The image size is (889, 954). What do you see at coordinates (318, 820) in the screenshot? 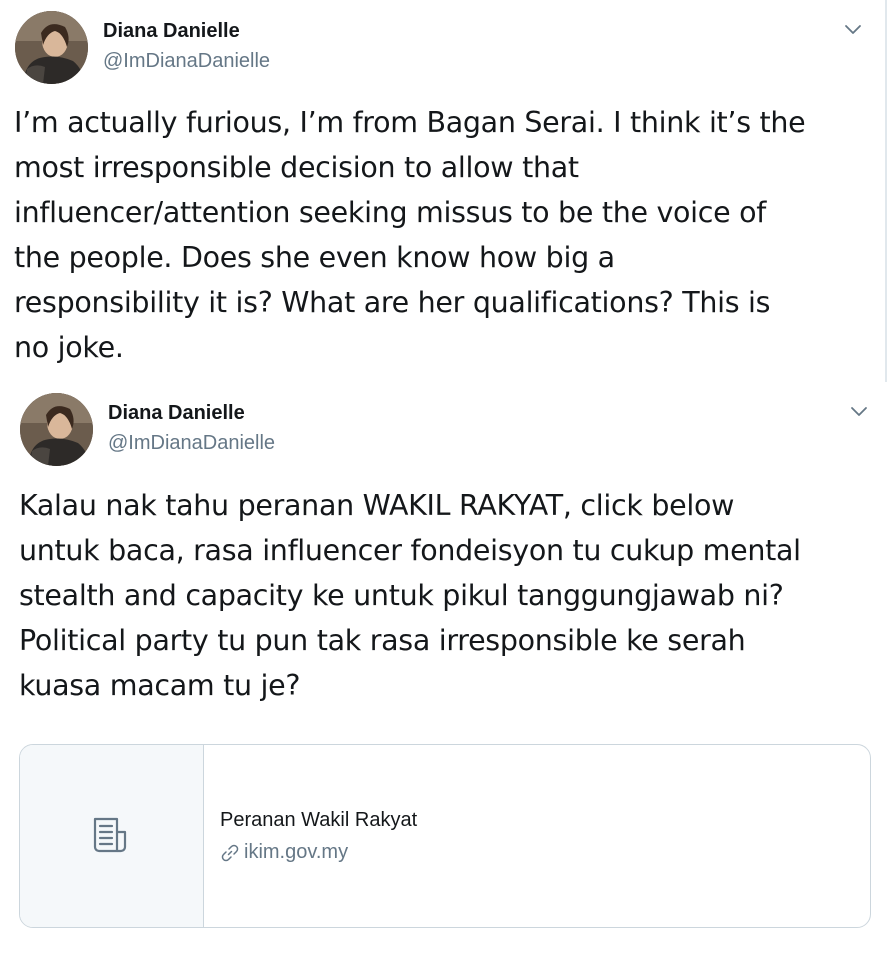
I see `card-title: Peranan Wakil Rakyat` at bounding box center [318, 820].